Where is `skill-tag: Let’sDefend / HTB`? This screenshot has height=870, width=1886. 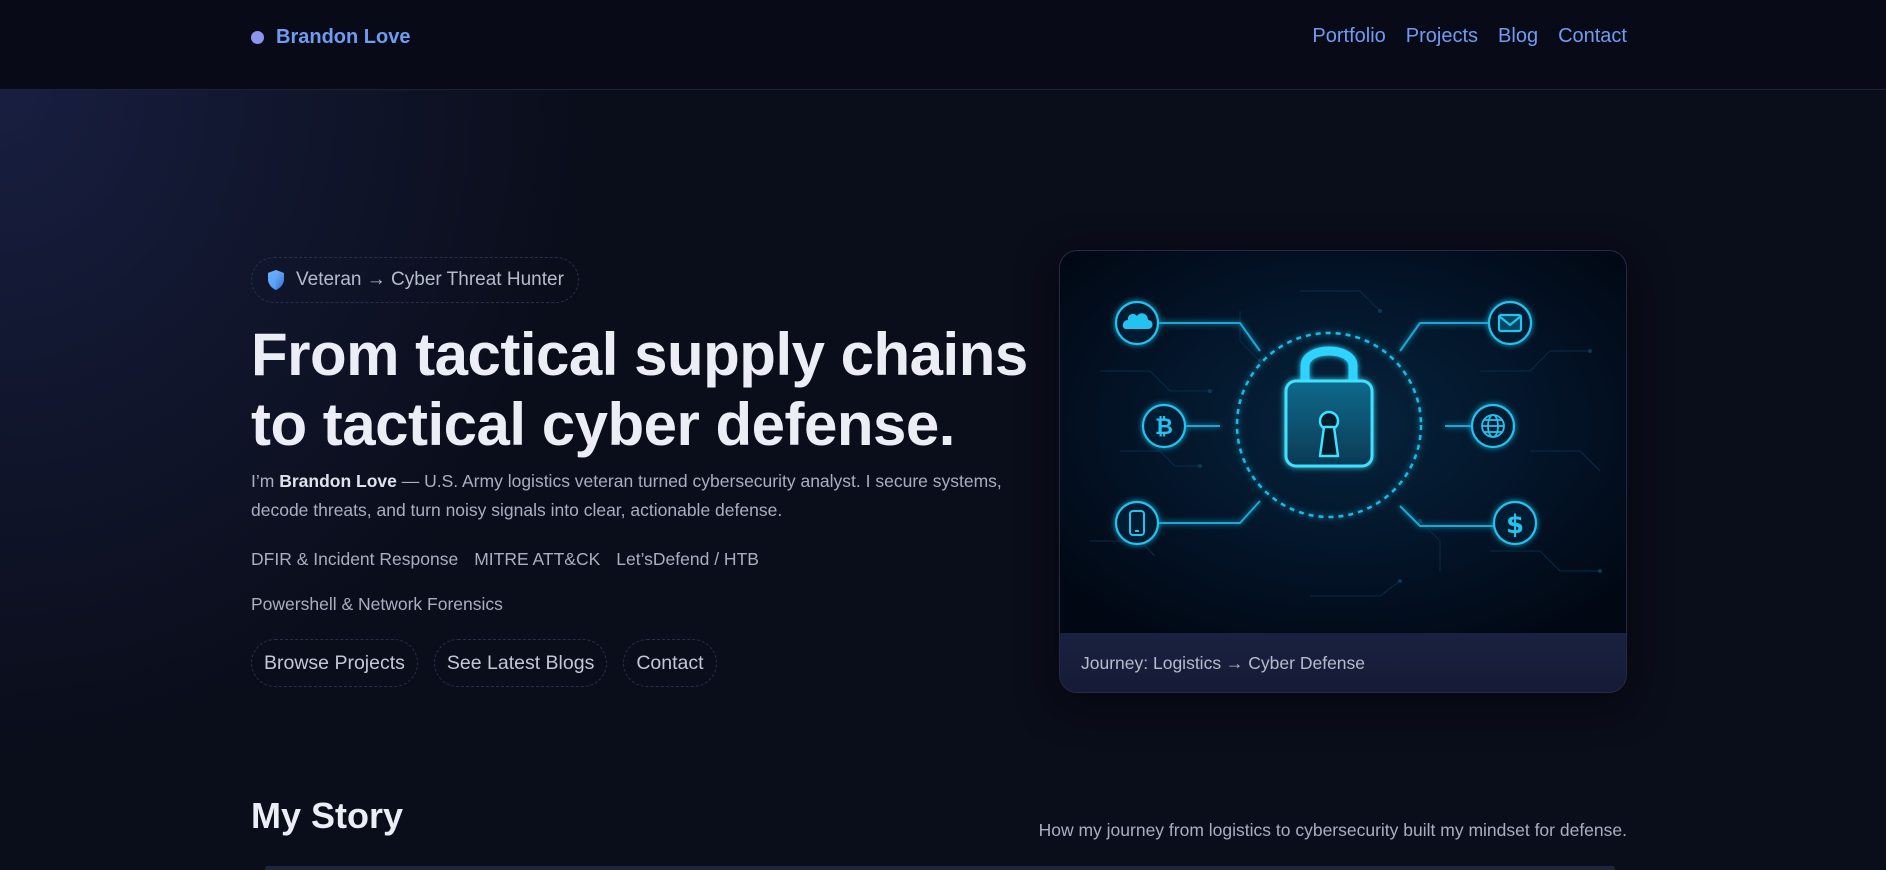 skill-tag: Let’sDefend / HTB is located at coordinates (687, 559).